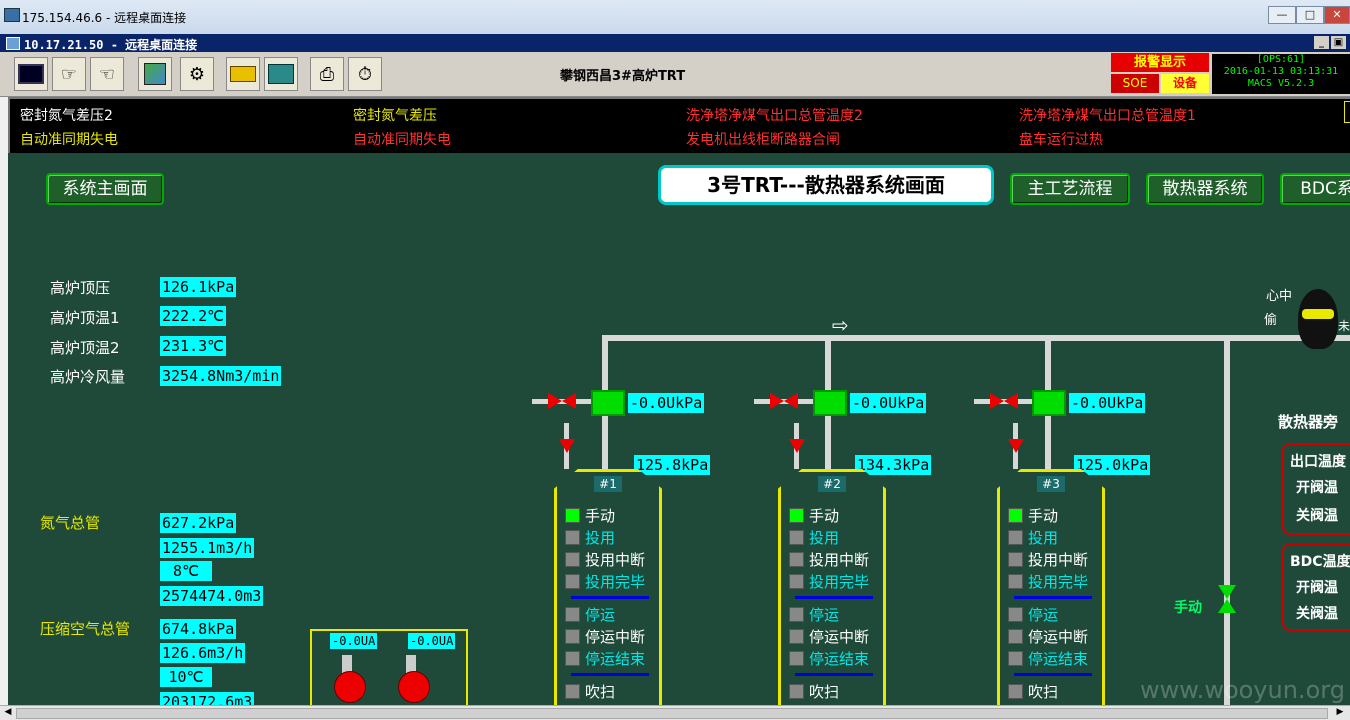 This screenshot has height=720, width=1350. I want to click on outlet-temp-panel: 出口温度 开阀温 关阀温, so click(1316, 489).